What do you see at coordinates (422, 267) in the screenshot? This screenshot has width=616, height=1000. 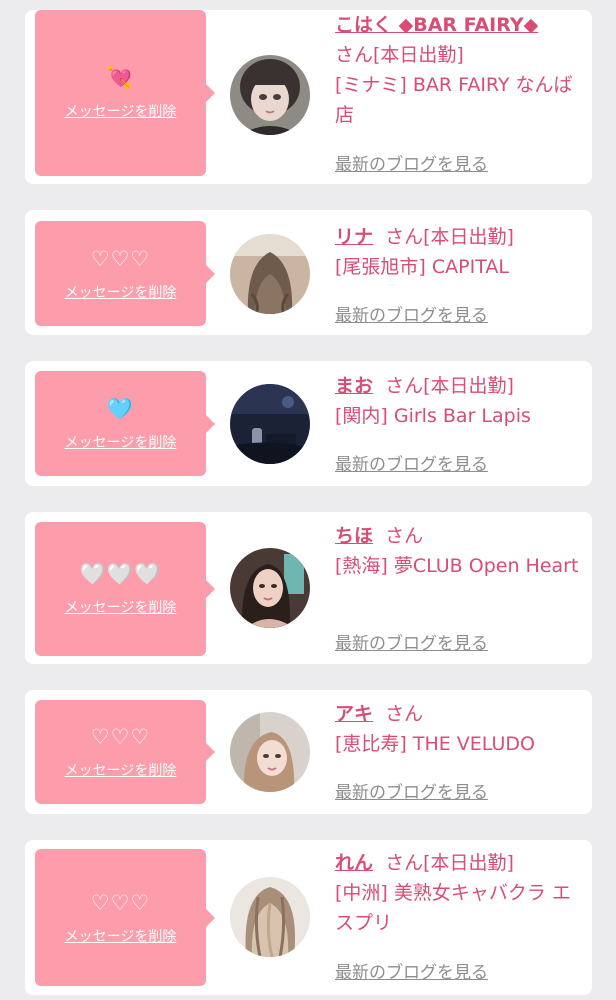 I see `shop-name: [尾張旭市] CAPITAL` at bounding box center [422, 267].